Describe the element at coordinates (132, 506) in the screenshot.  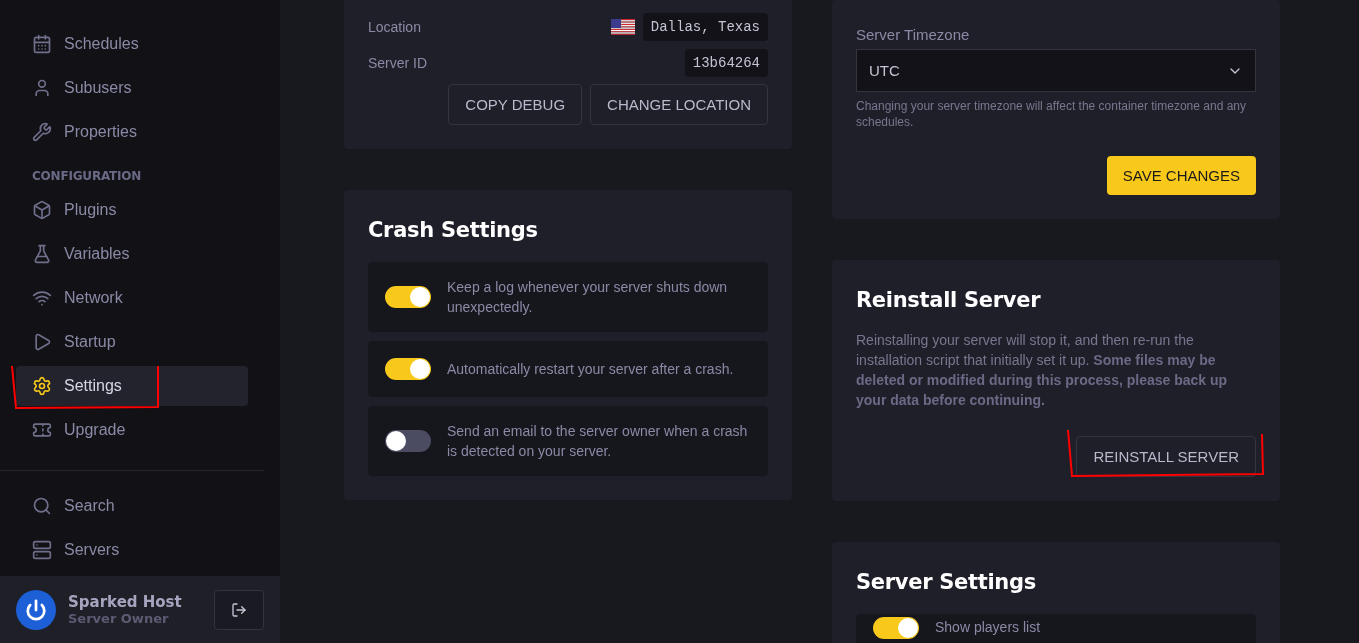
I see `sidebar-item: Search` at that location.